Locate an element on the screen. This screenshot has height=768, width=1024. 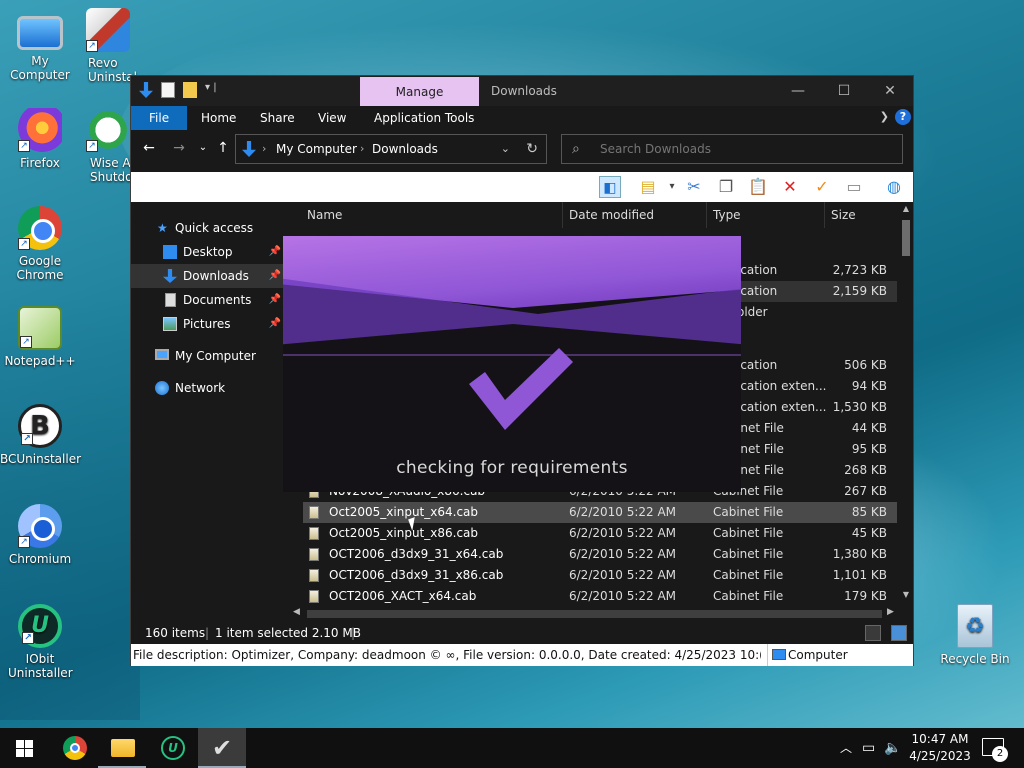
expand-ribbon-icon: ❯ is located at coordinates (884, 116).